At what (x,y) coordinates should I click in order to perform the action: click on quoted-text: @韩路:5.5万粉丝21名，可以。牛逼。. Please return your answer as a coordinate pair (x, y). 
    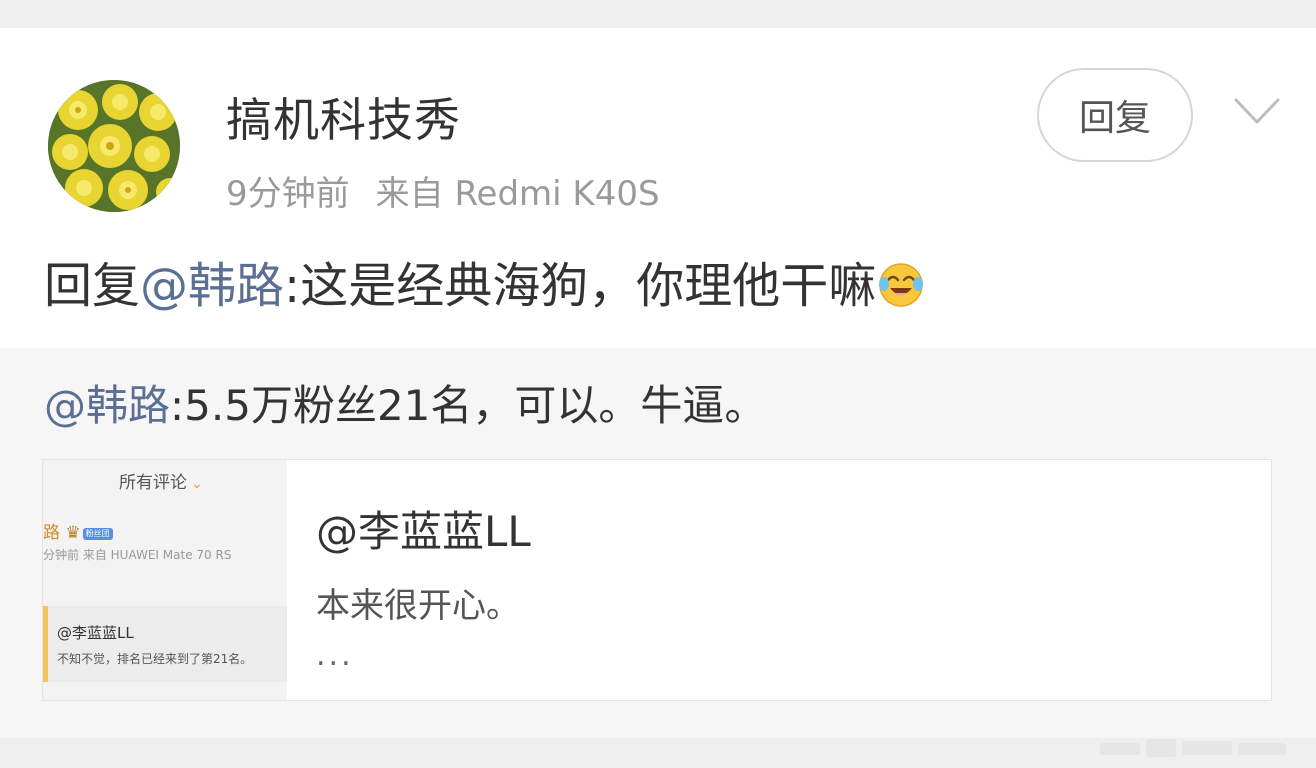
    Looking at the image, I should click on (405, 406).